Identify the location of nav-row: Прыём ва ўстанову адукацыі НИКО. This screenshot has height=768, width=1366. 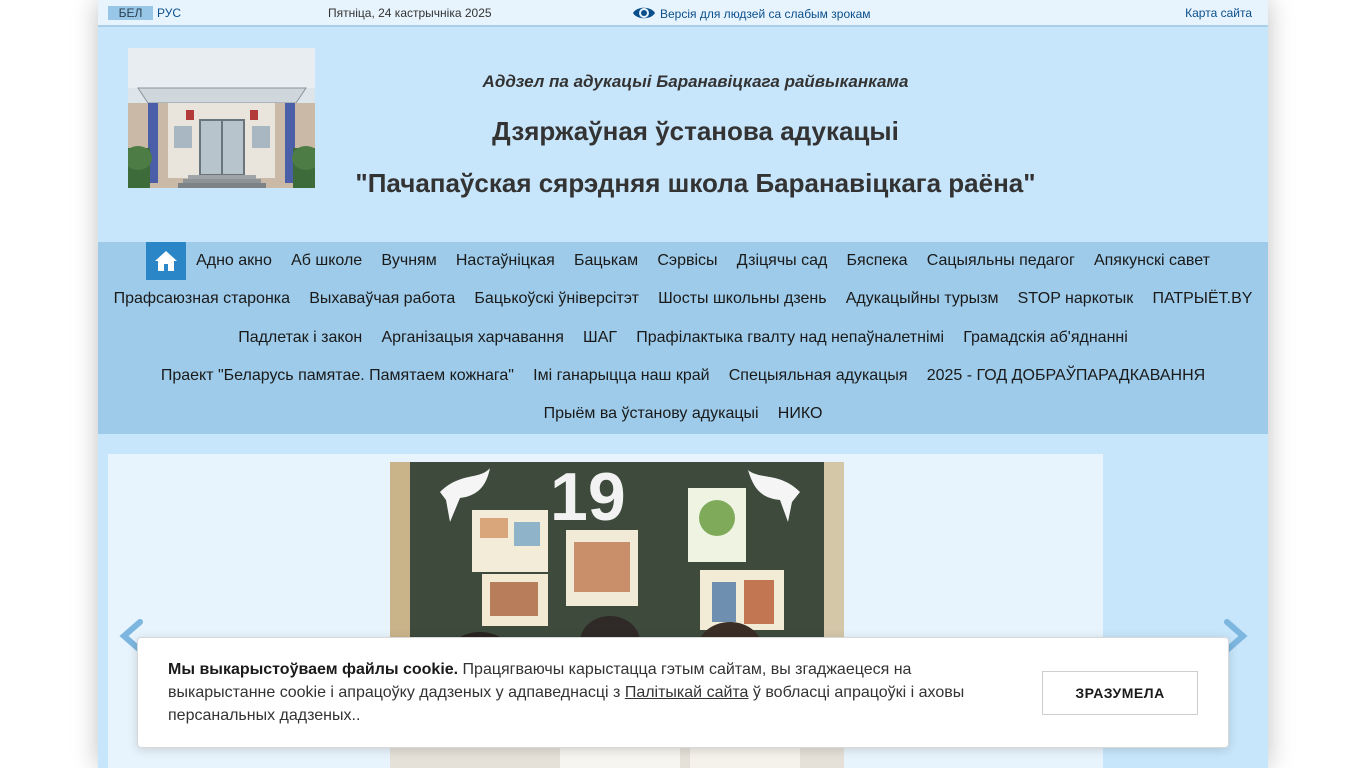
(683, 414).